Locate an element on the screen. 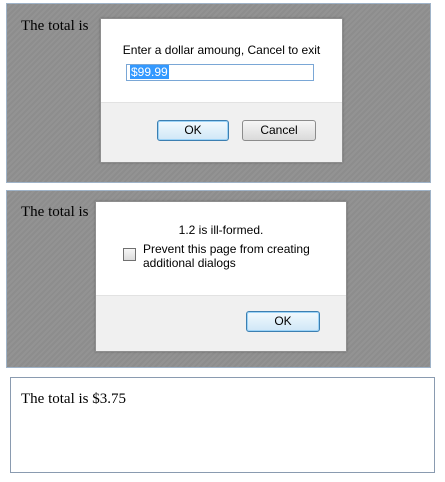 The image size is (445, 482). cancel-button: Cancel is located at coordinates (279, 130).